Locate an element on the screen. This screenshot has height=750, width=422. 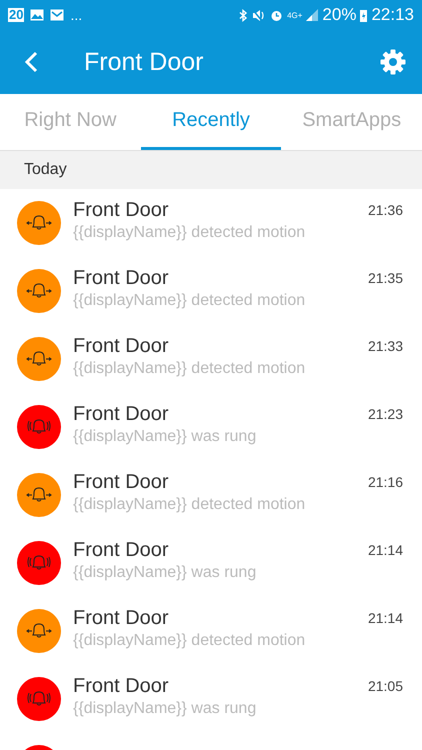
event-time: 21:36 is located at coordinates (385, 209).